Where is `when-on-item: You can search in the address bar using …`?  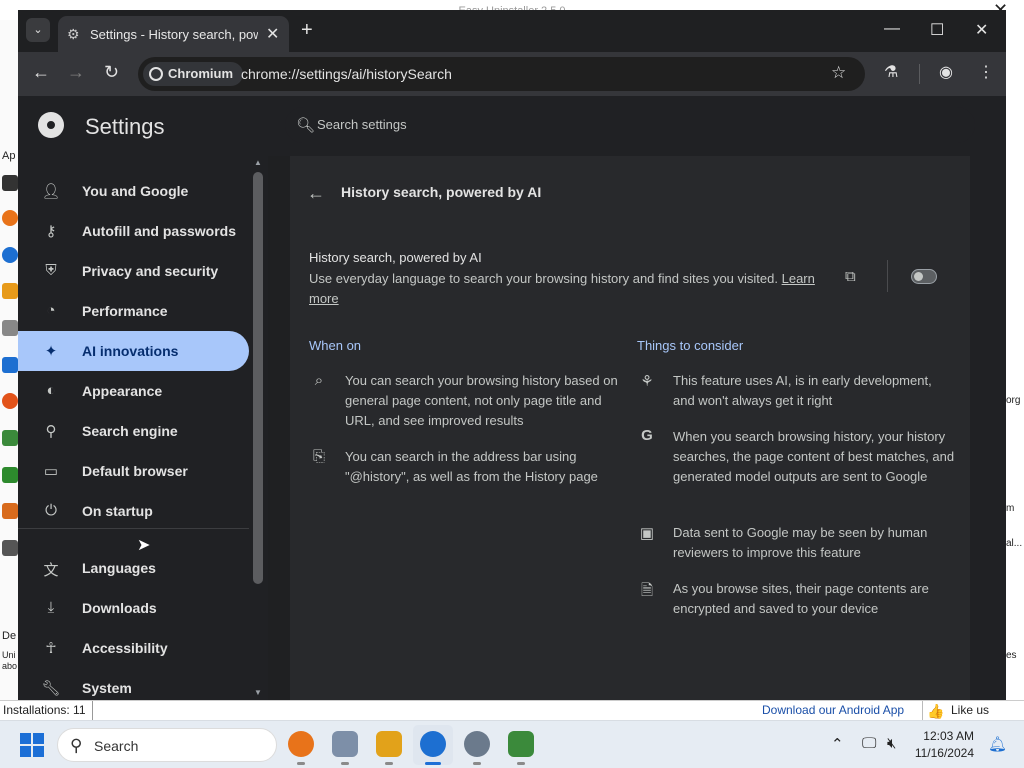
when-on-item: You can search in the address bar using … is located at coordinates (471, 466).